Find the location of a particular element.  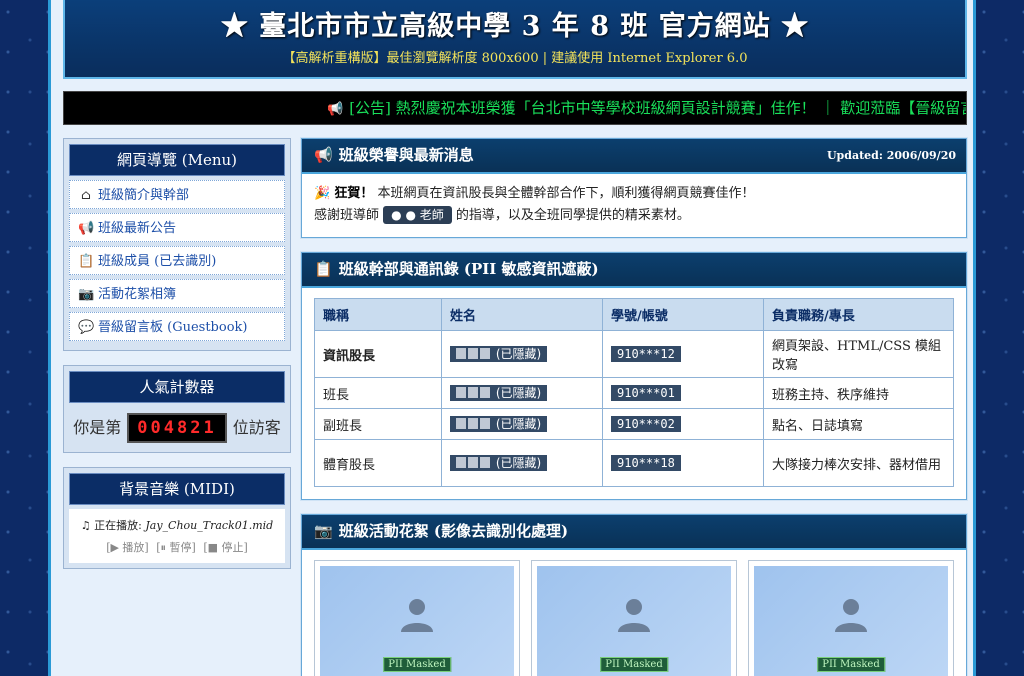

news-line-2: 感謝班導師 ● ● 老師 的指導，以及全班同學提供的精采素材。 is located at coordinates (634, 216).